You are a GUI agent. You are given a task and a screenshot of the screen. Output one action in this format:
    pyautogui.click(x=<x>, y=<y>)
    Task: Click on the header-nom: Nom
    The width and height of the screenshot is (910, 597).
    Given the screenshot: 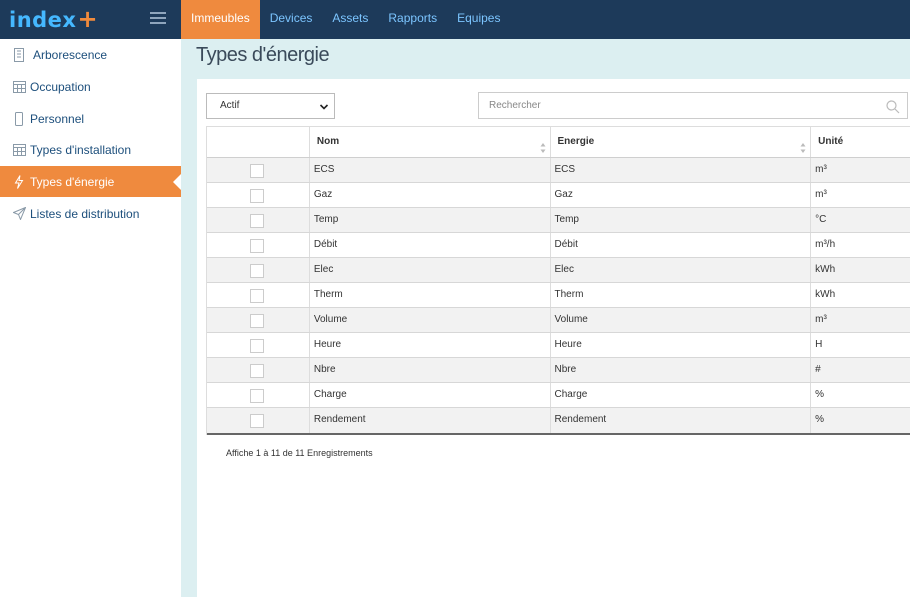 What is the action you would take?
    pyautogui.click(x=430, y=142)
    